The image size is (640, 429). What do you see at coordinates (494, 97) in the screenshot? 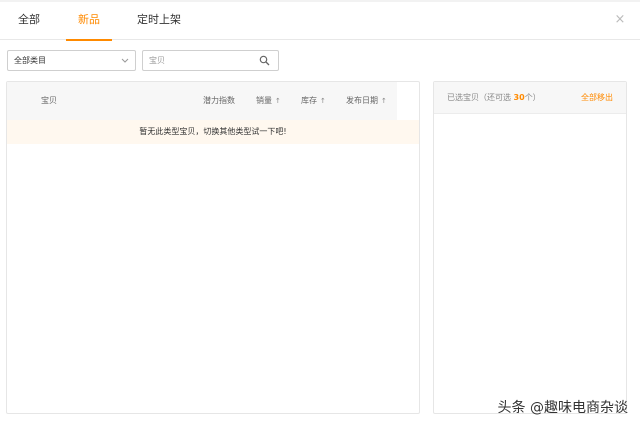
I see `selected-count-label: 已选宝贝（还可选 30个）` at bounding box center [494, 97].